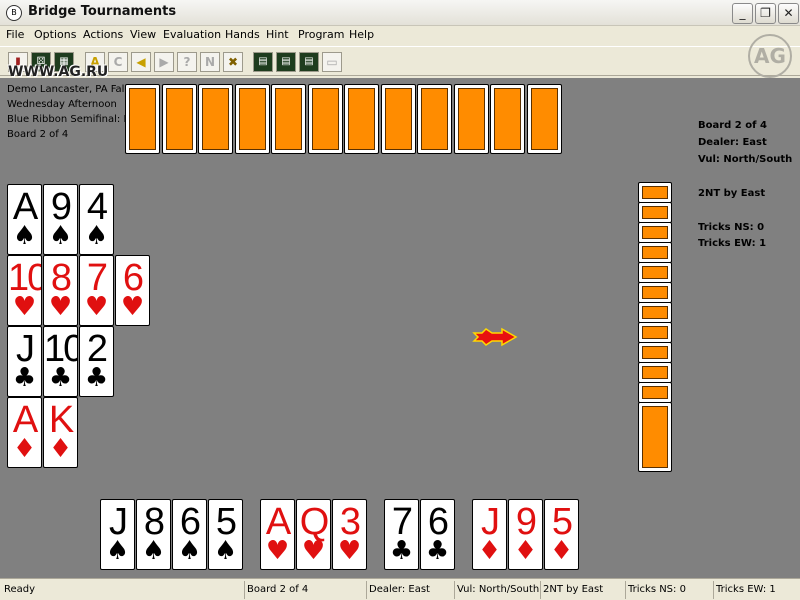  Describe the element at coordinates (561, 534) in the screenshot. I see `south-card-5-diamond: 5 ♦` at that location.